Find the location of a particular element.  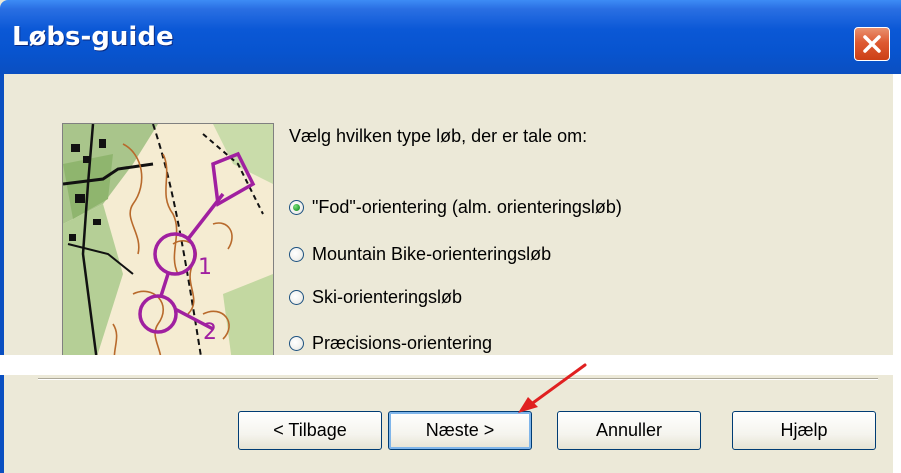

help-button: Hjælp is located at coordinates (804, 430).